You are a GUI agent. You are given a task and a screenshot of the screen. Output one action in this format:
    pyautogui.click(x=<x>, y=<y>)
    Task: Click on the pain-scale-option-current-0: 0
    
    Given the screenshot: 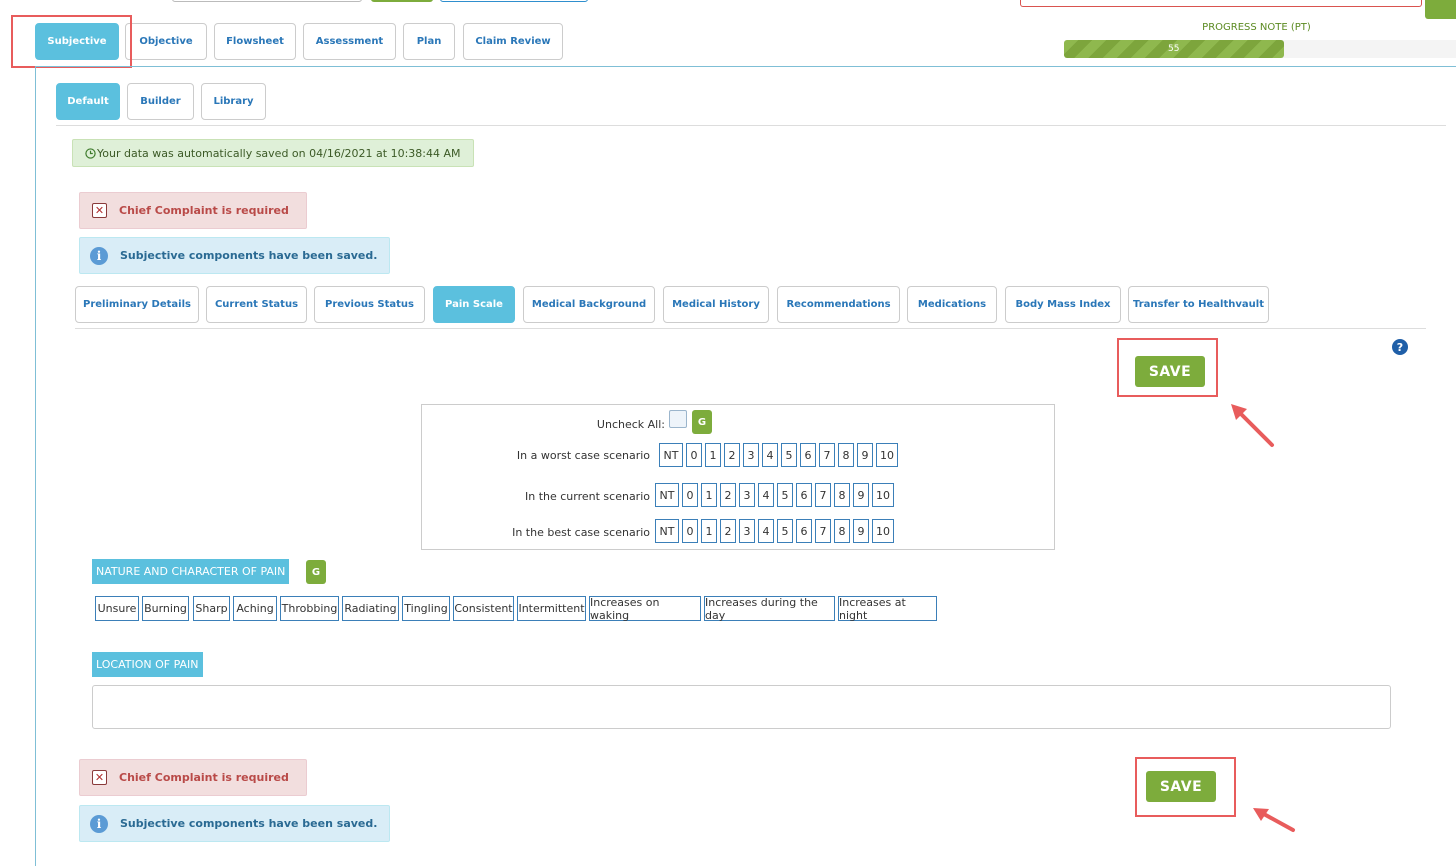 What is the action you would take?
    pyautogui.click(x=690, y=495)
    